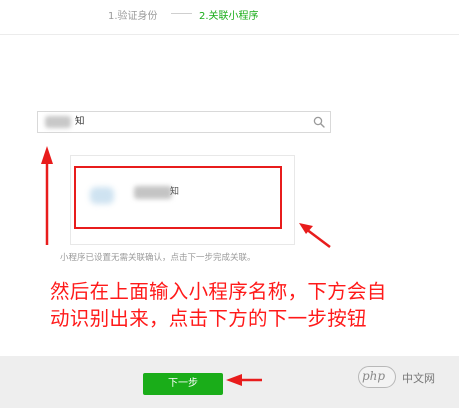  I want to click on search-value-text: 知, so click(80, 121).